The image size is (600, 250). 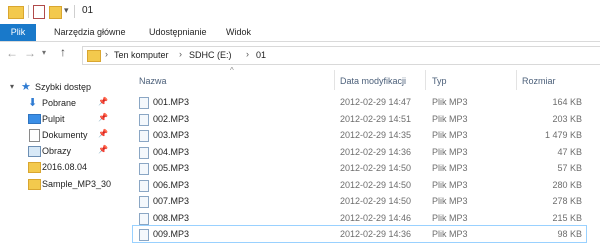 I want to click on nav-item-desktop: Pulpit, so click(x=53, y=119).